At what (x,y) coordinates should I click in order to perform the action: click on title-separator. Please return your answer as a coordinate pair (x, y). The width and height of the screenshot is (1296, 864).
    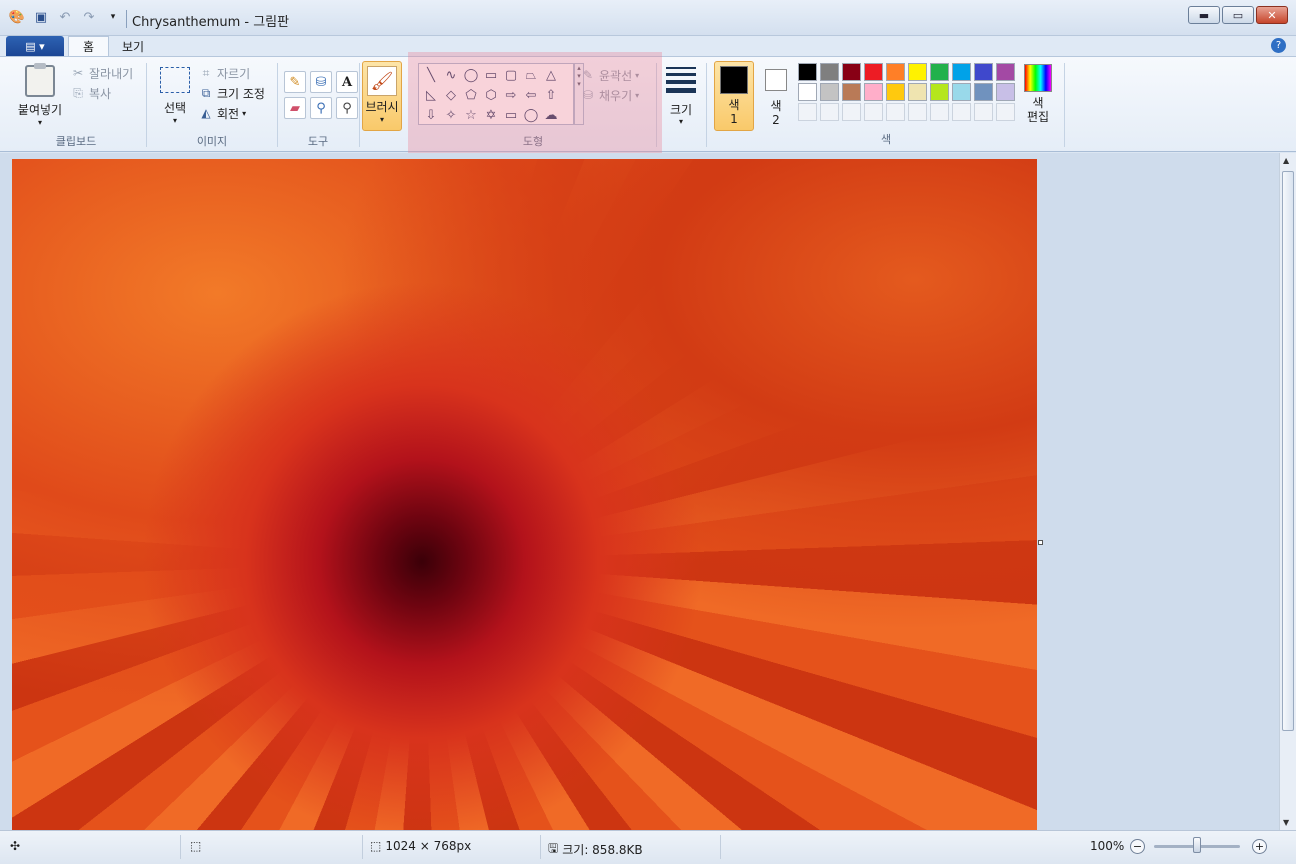
    Looking at the image, I should click on (126, 19).